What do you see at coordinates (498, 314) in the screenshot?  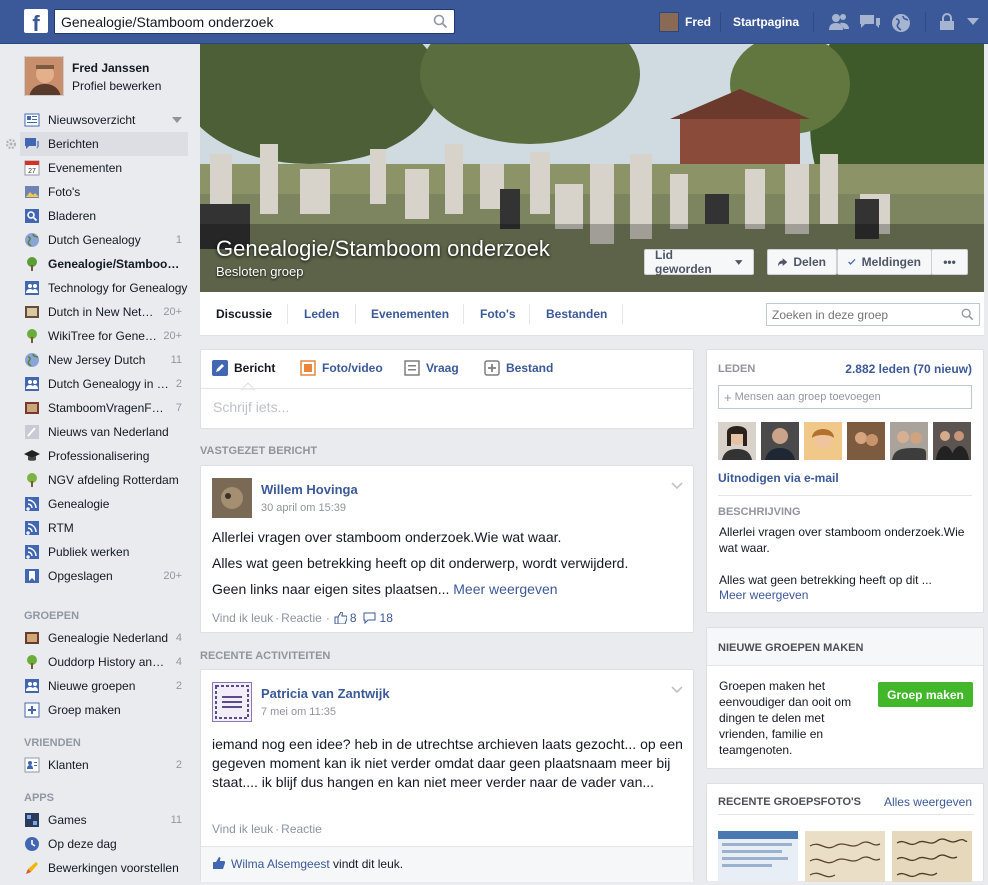 I see `tab-photos: Foto's` at bounding box center [498, 314].